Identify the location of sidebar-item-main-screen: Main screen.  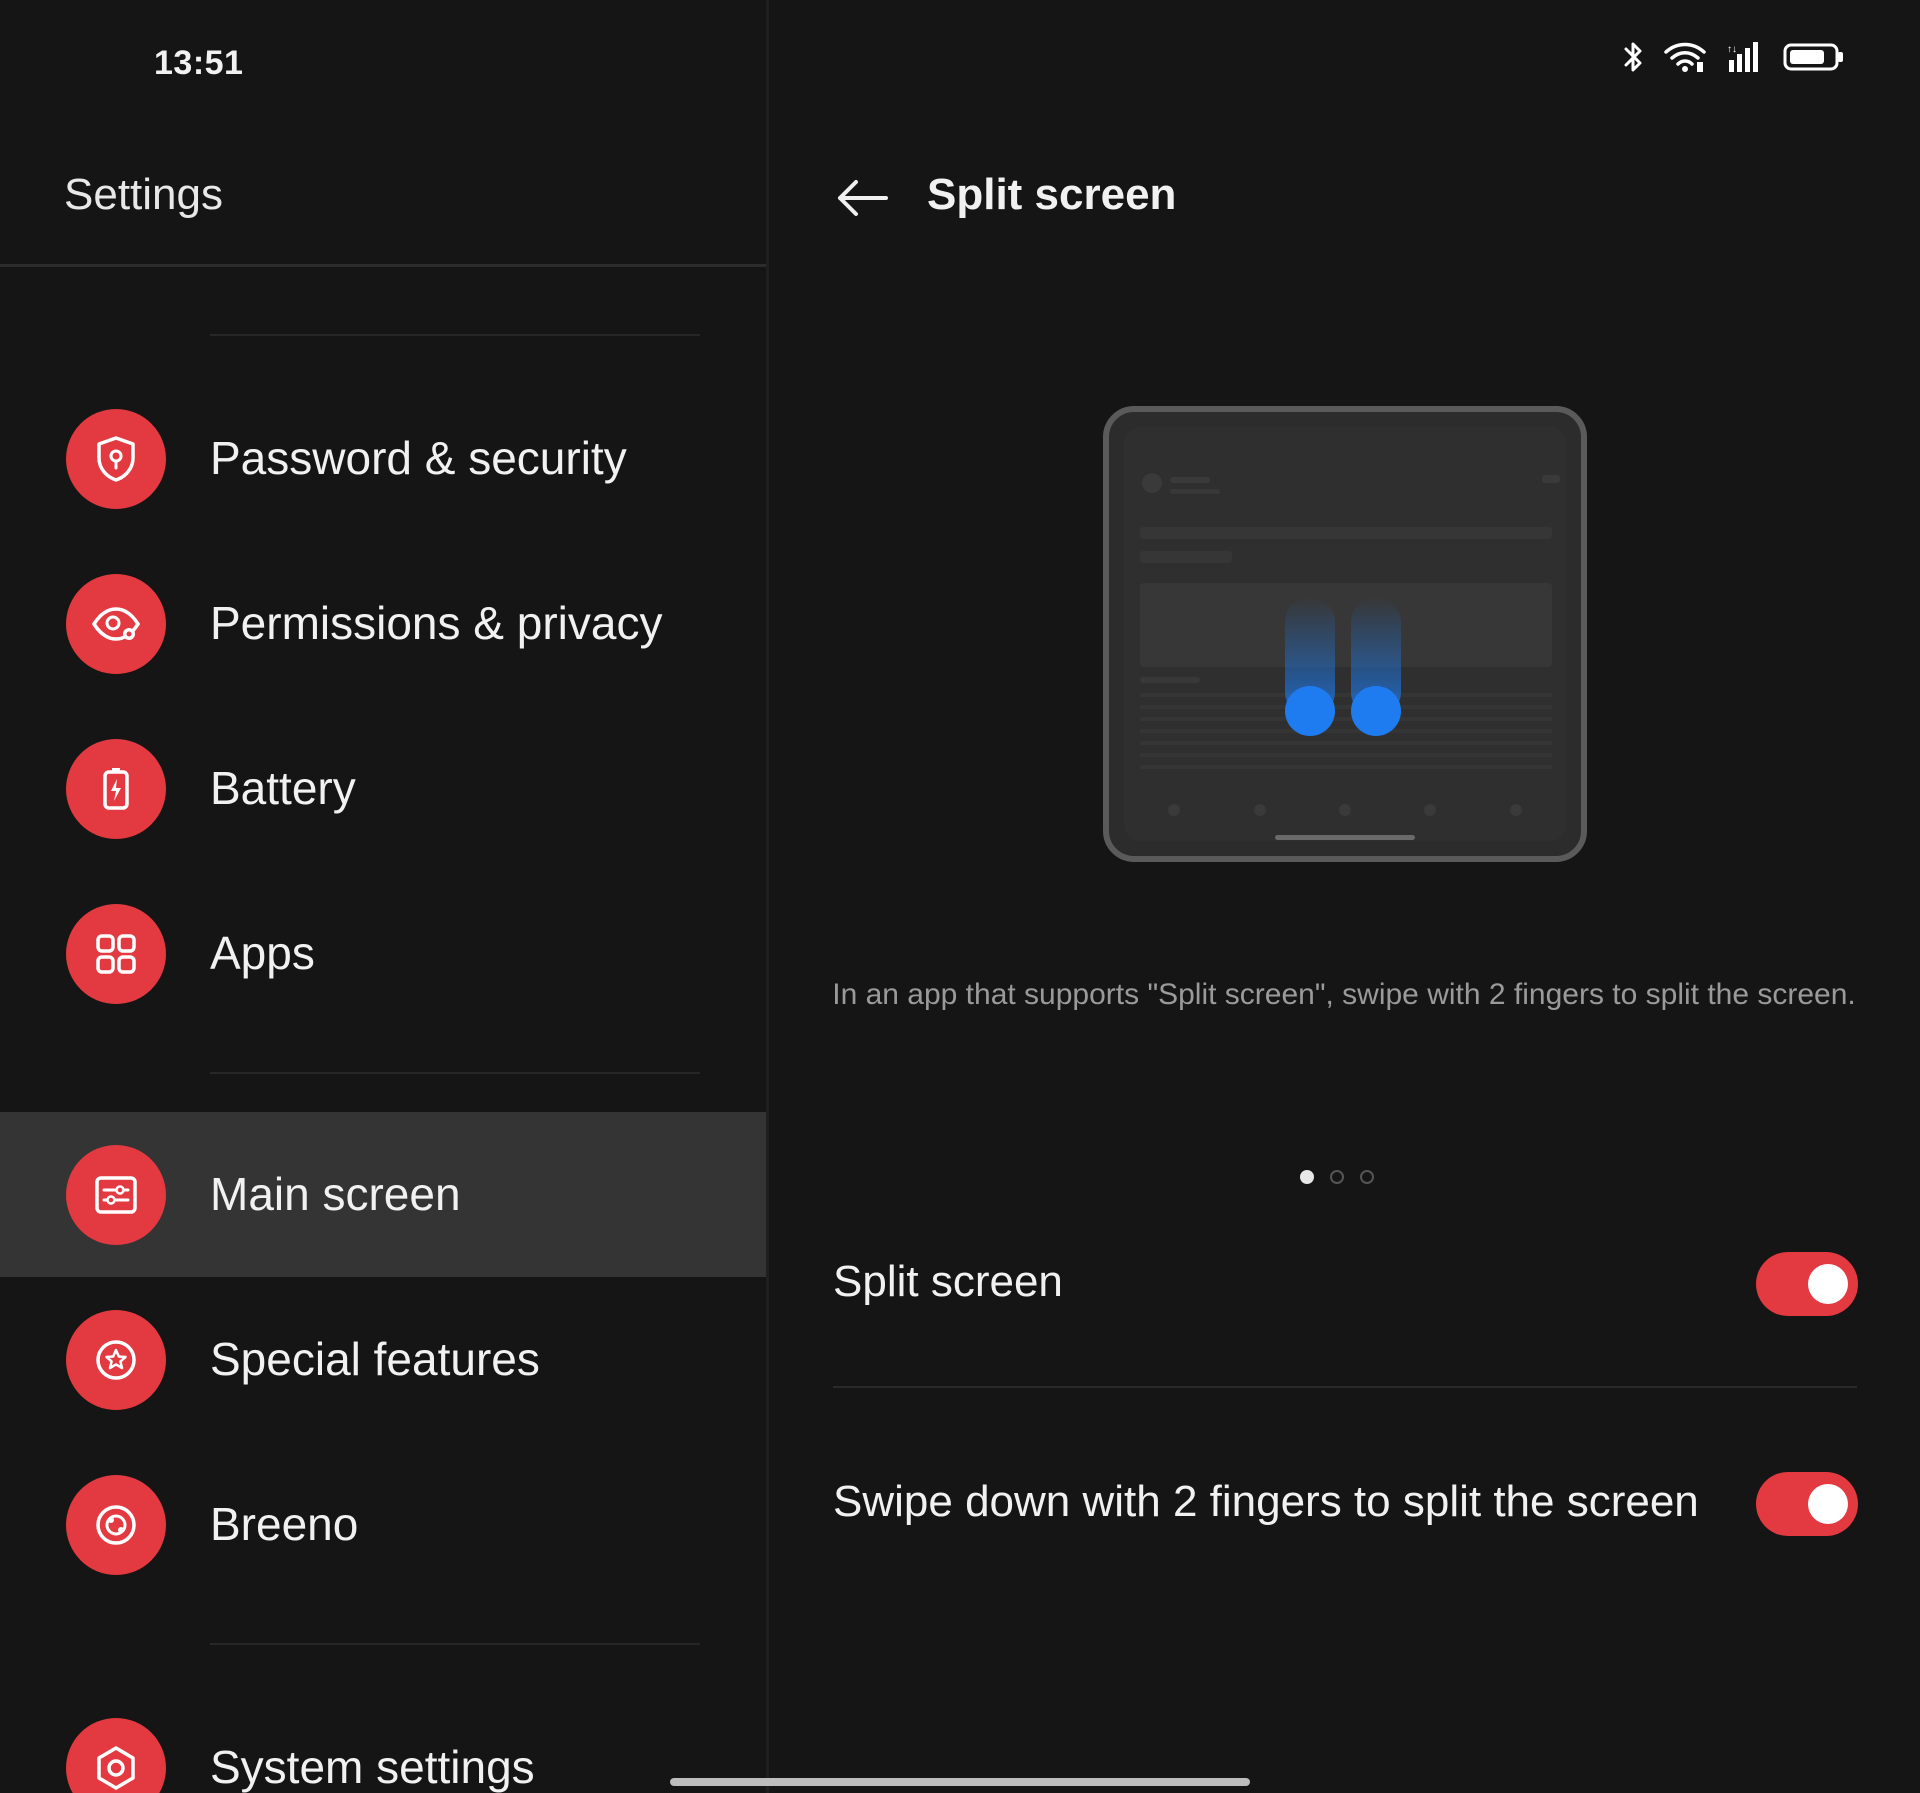
(383, 1194).